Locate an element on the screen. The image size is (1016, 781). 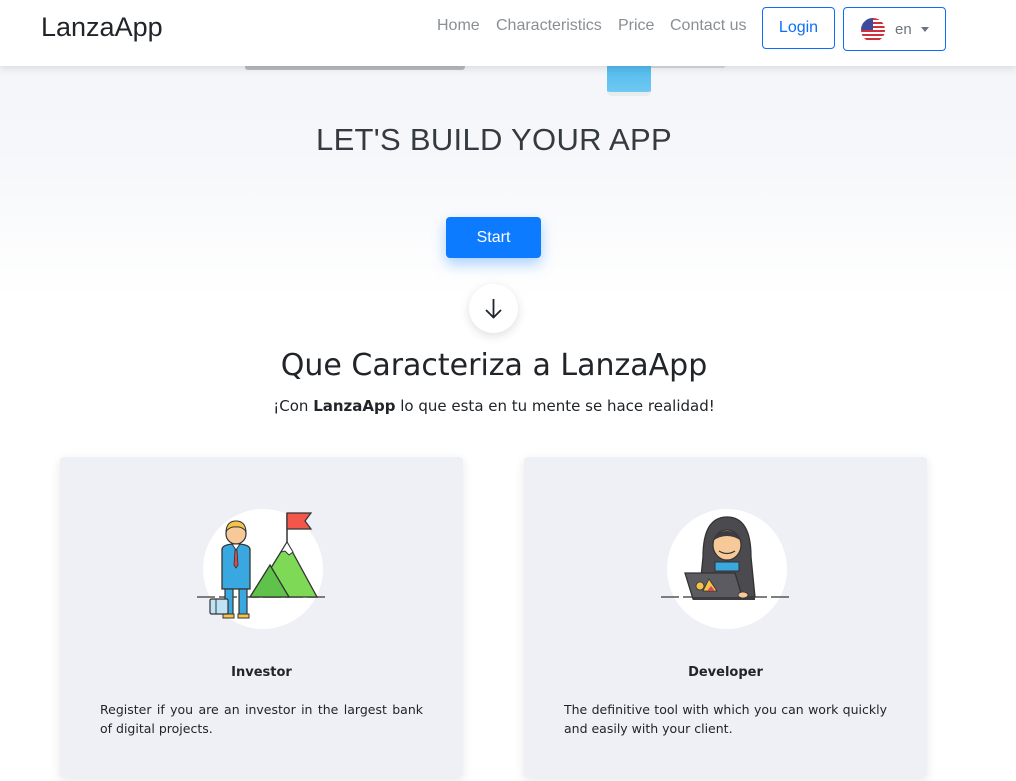
chevron-down-icon is located at coordinates (925, 29).